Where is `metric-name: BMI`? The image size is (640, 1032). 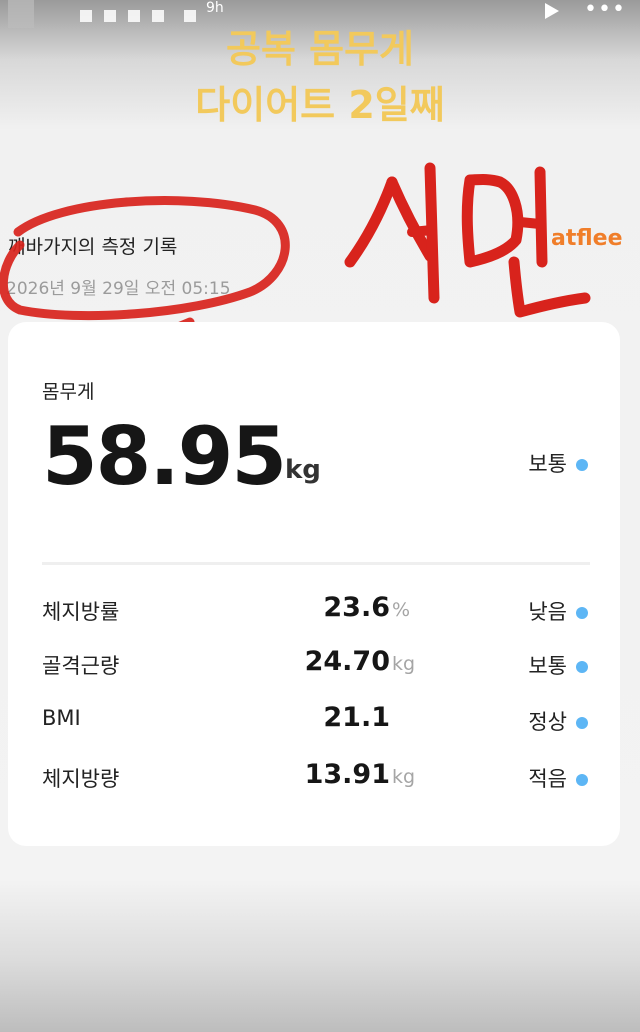
metric-name: BMI is located at coordinates (61, 718).